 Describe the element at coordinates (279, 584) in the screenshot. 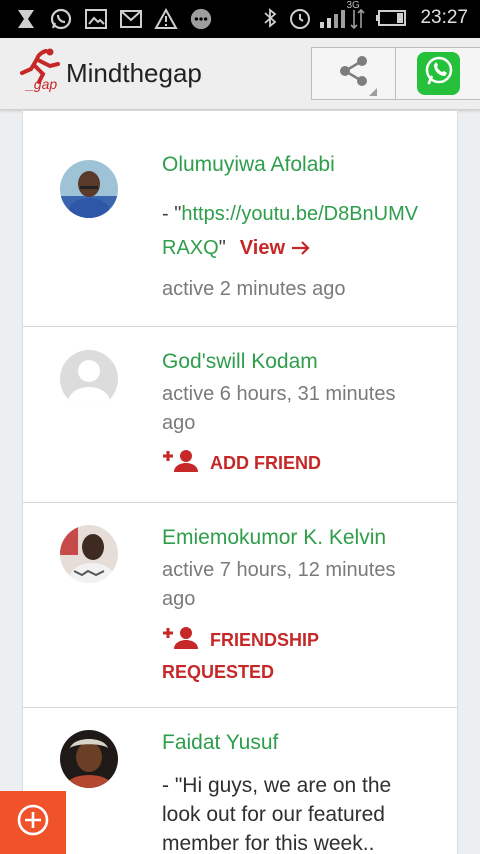

I see `last-active: active 7 hours, 12 minutes ago` at that location.